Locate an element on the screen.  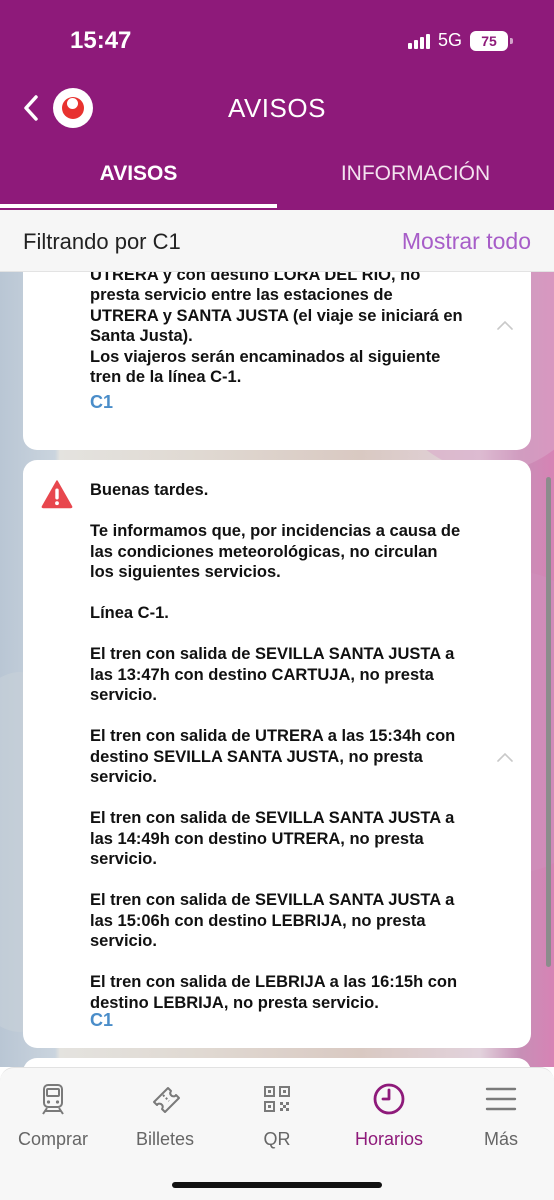
warning-icon is located at coordinates (57, 494).